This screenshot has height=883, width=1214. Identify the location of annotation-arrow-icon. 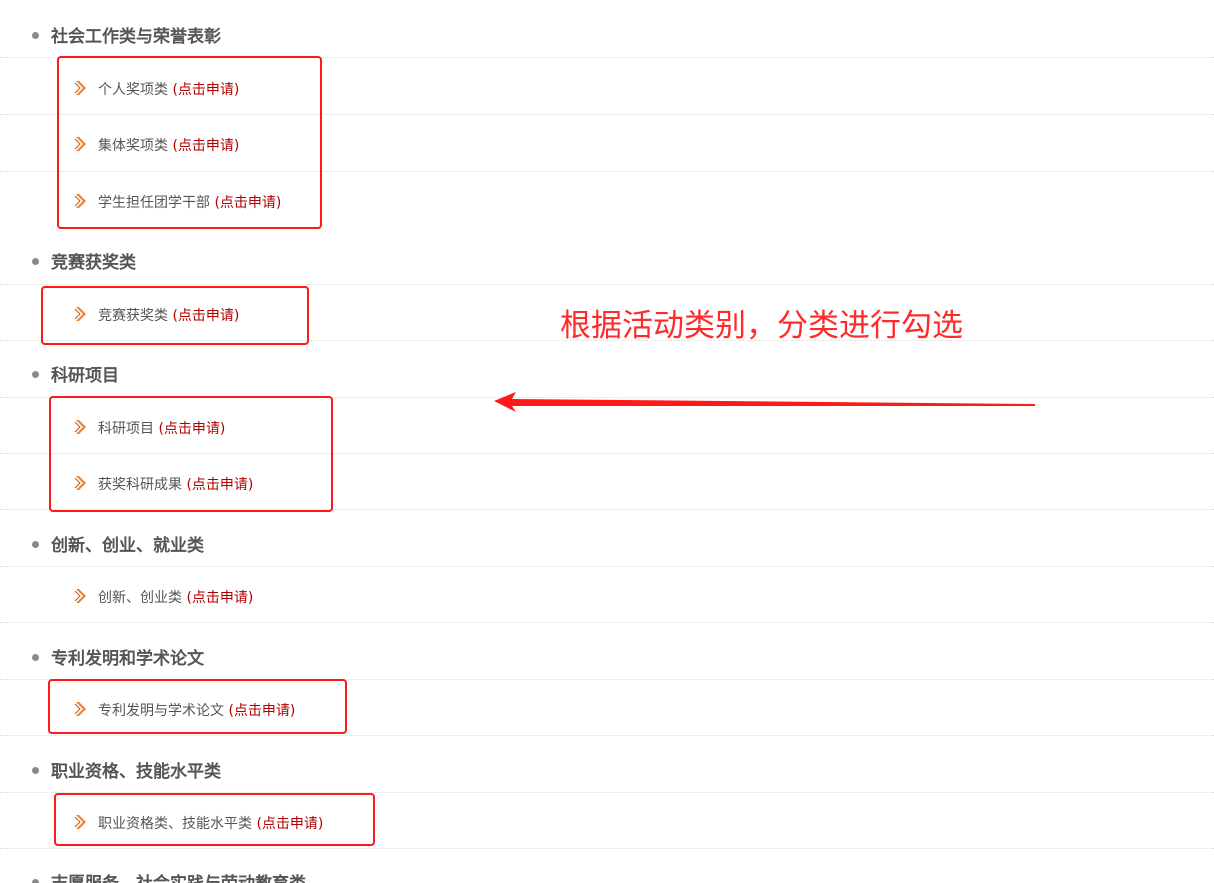
(764, 402).